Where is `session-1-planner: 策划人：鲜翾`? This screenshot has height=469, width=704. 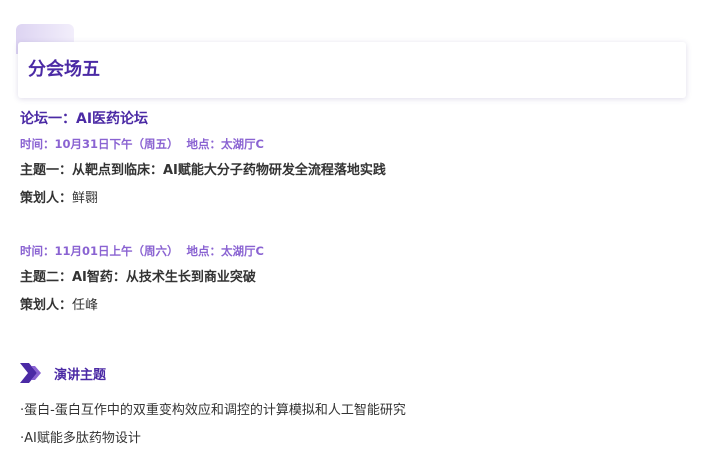 session-1-planner: 策划人：鲜翾 is located at coordinates (59, 199).